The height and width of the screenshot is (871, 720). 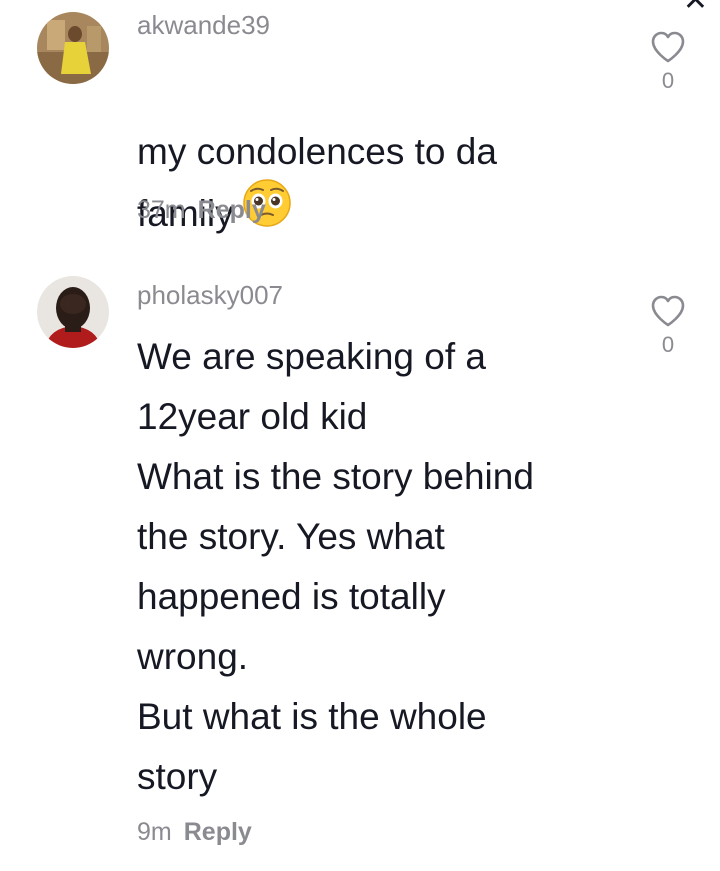 What do you see at coordinates (695, 8) in the screenshot?
I see `close-icon: ✕` at bounding box center [695, 8].